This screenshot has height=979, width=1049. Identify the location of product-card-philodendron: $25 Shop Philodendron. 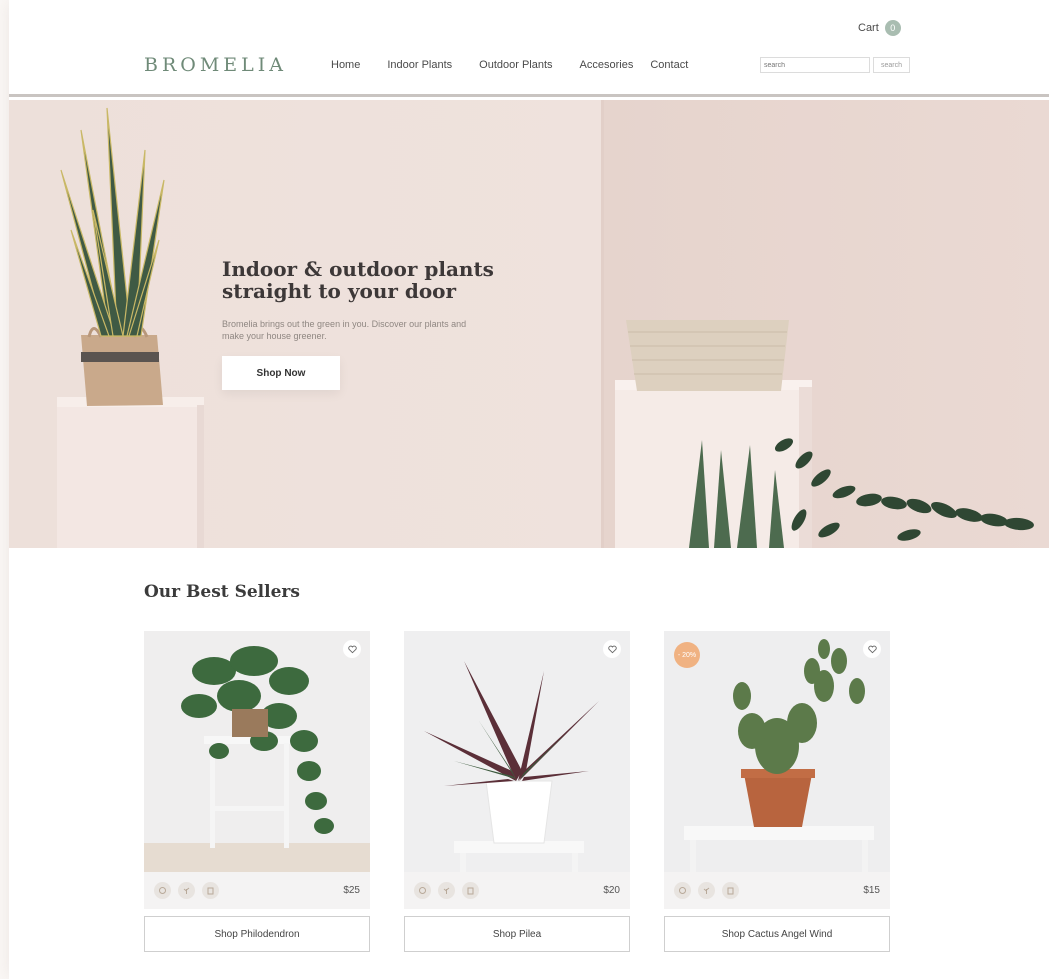
(257, 791).